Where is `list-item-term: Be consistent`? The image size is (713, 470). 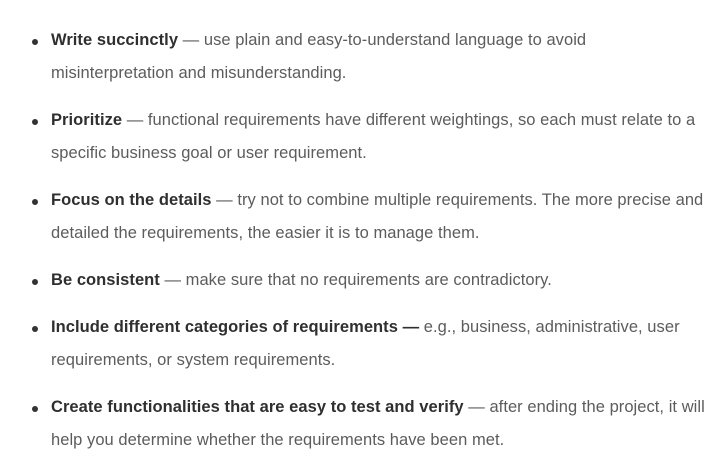
list-item-term: Be consistent is located at coordinates (105, 280).